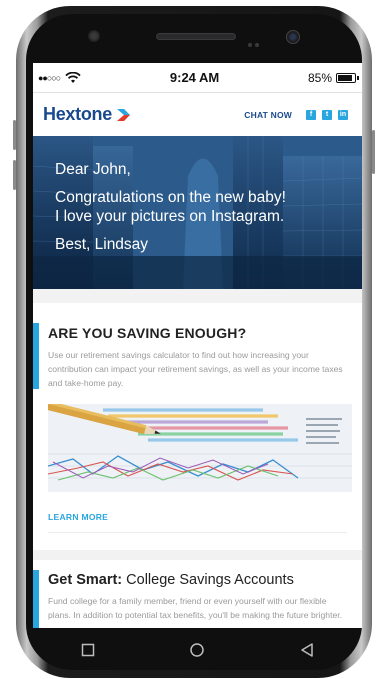  I want to click on wifi-icon, so click(73, 77).